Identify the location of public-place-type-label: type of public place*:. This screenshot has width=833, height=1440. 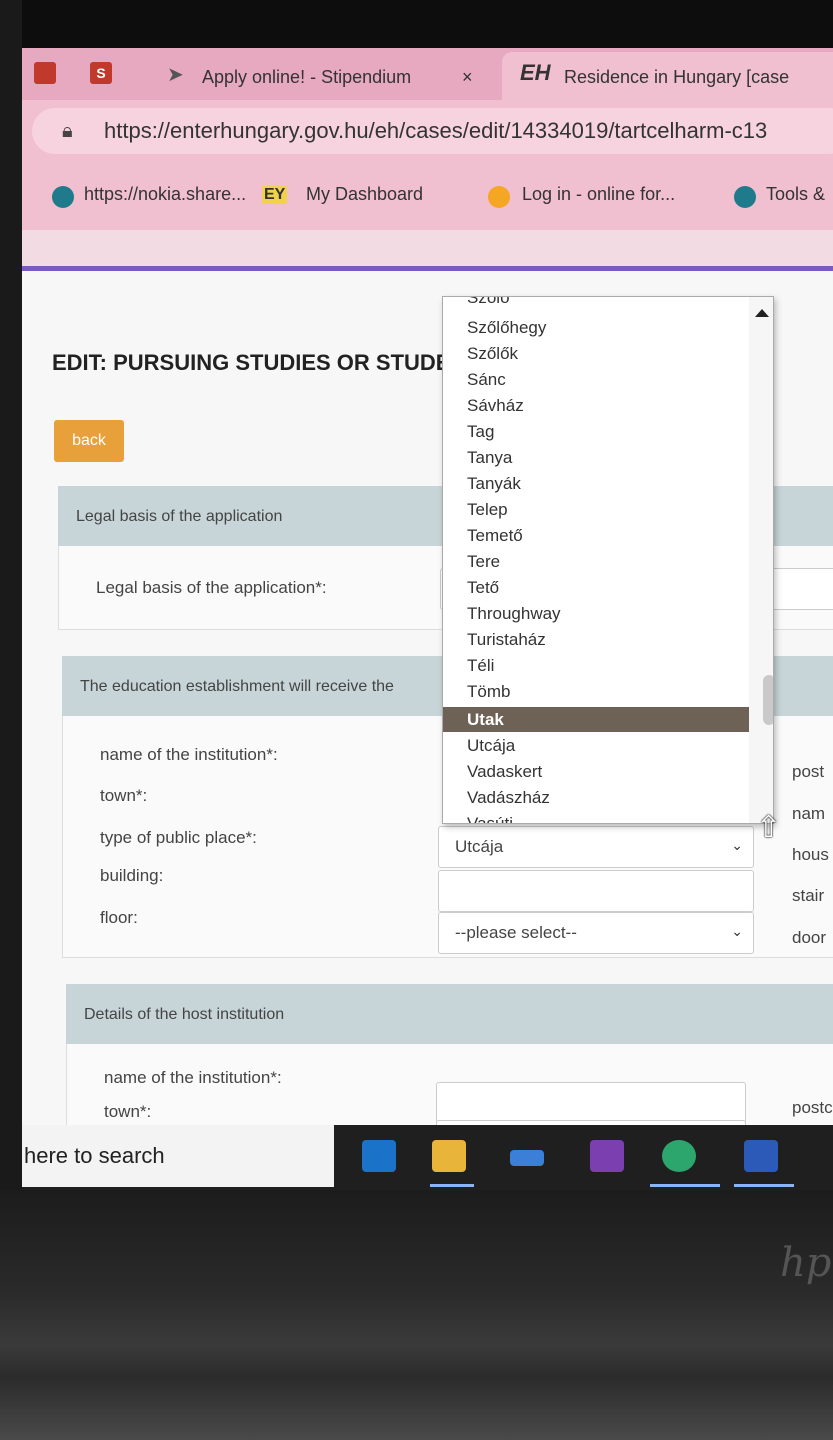
(178, 837).